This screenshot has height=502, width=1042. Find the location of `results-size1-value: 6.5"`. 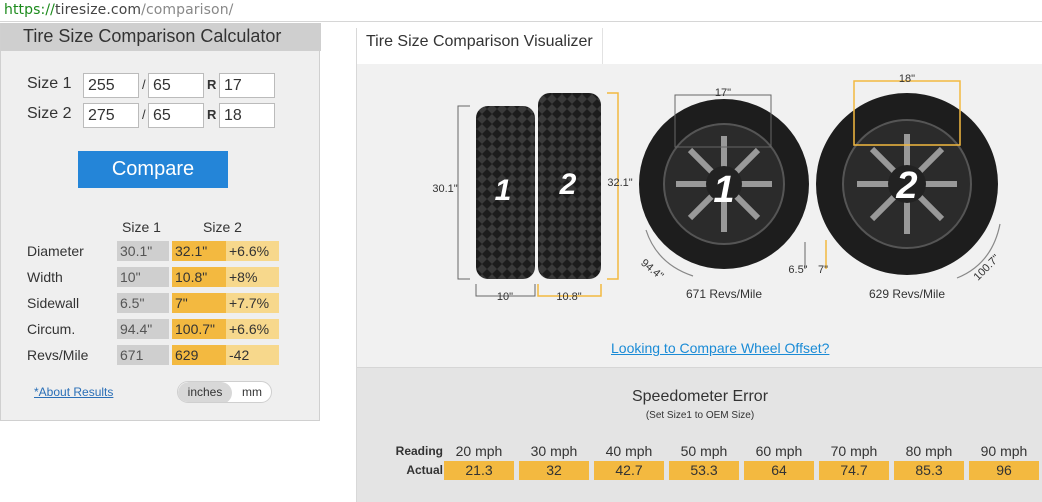

results-size1-value: 6.5" is located at coordinates (143, 303).